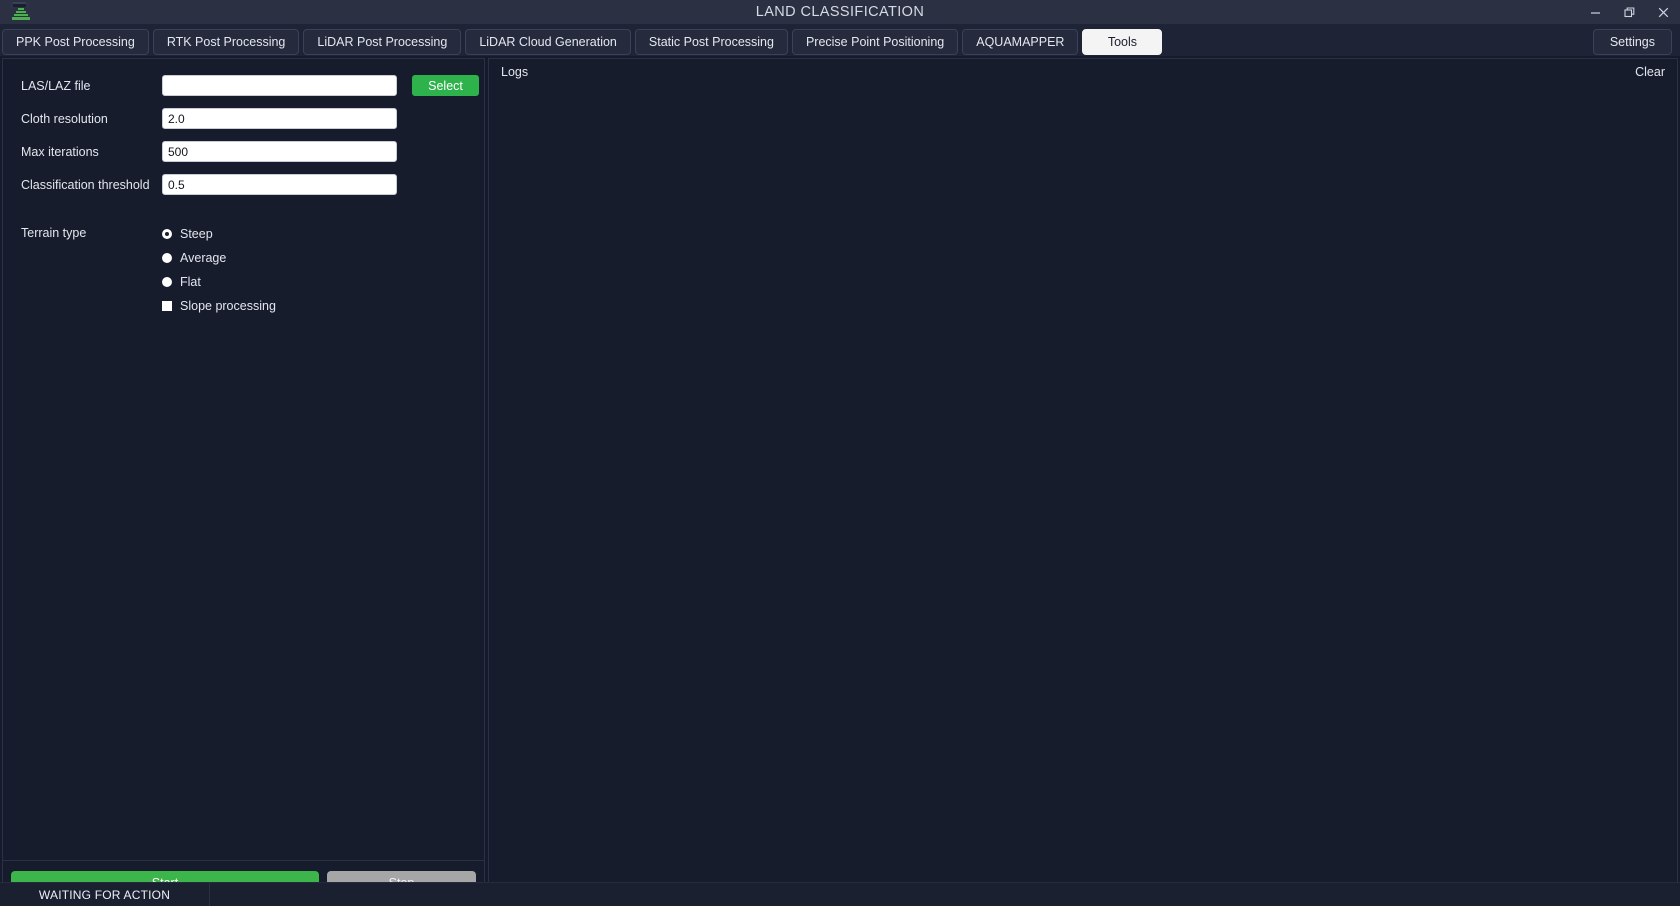  What do you see at coordinates (228, 306) in the screenshot?
I see `checkbox-label-slope-processing: Slope processing` at bounding box center [228, 306].